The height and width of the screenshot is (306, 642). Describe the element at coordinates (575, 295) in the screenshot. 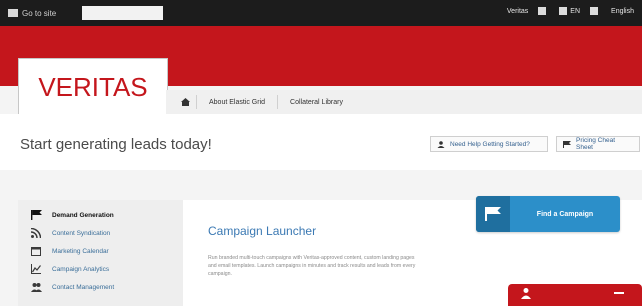

I see `chat-widget` at that location.